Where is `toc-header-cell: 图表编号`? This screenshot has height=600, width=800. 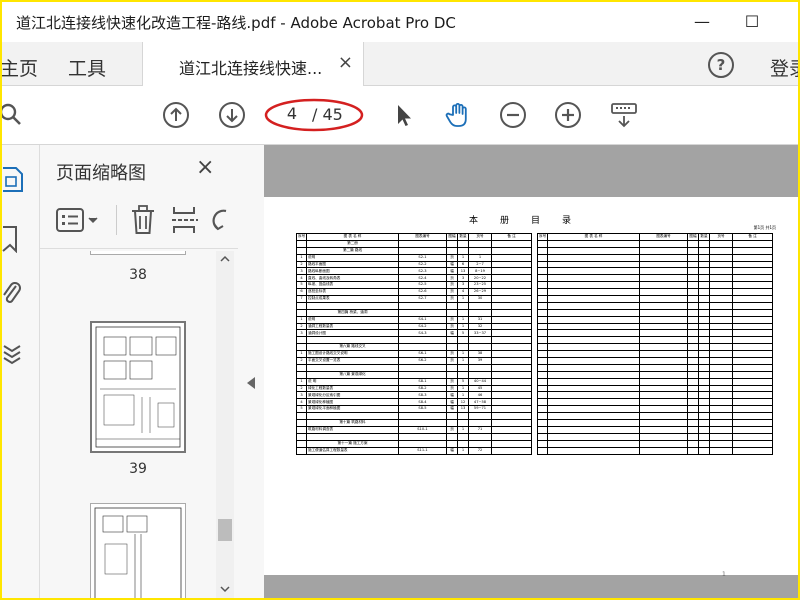
toc-header-cell: 图表编号 is located at coordinates (422, 237).